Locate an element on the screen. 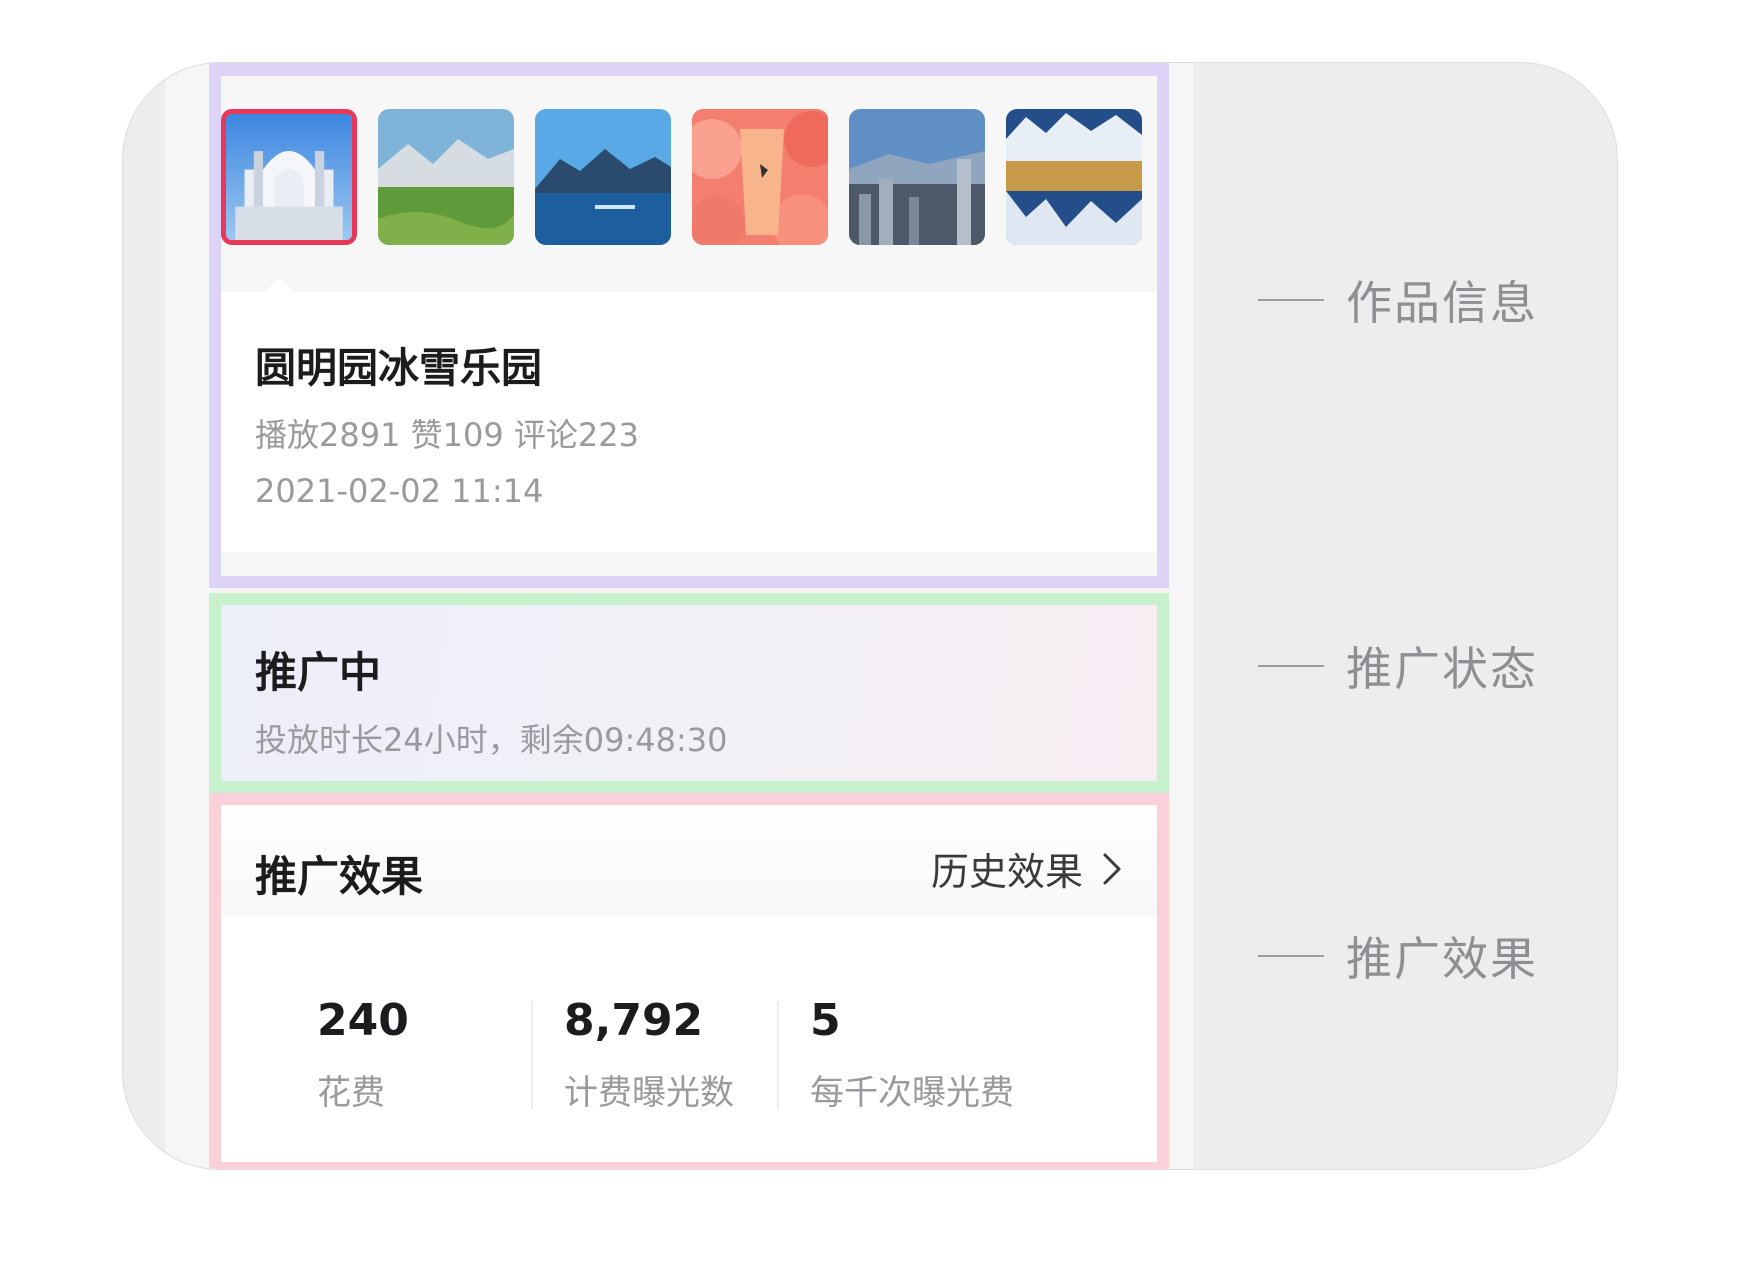 The image size is (1740, 1266). city-skyline-thumbnail is located at coordinates (917, 177).